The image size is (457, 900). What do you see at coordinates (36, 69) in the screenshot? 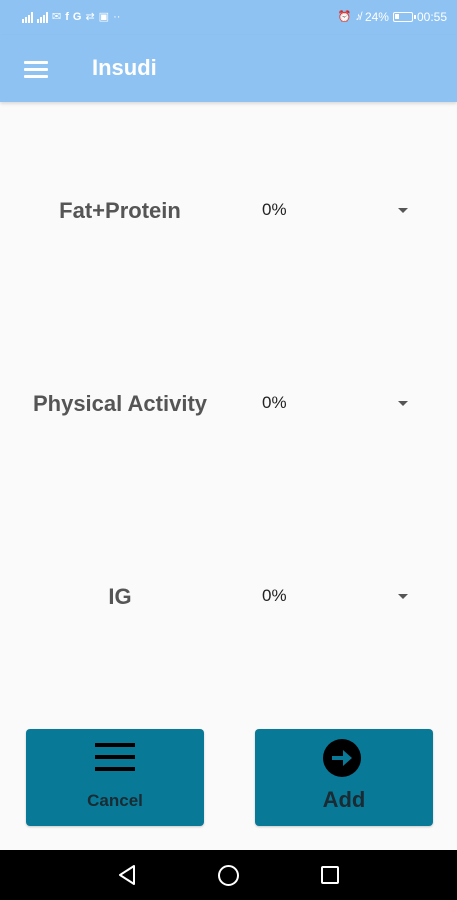
I see `menu-icon` at bounding box center [36, 69].